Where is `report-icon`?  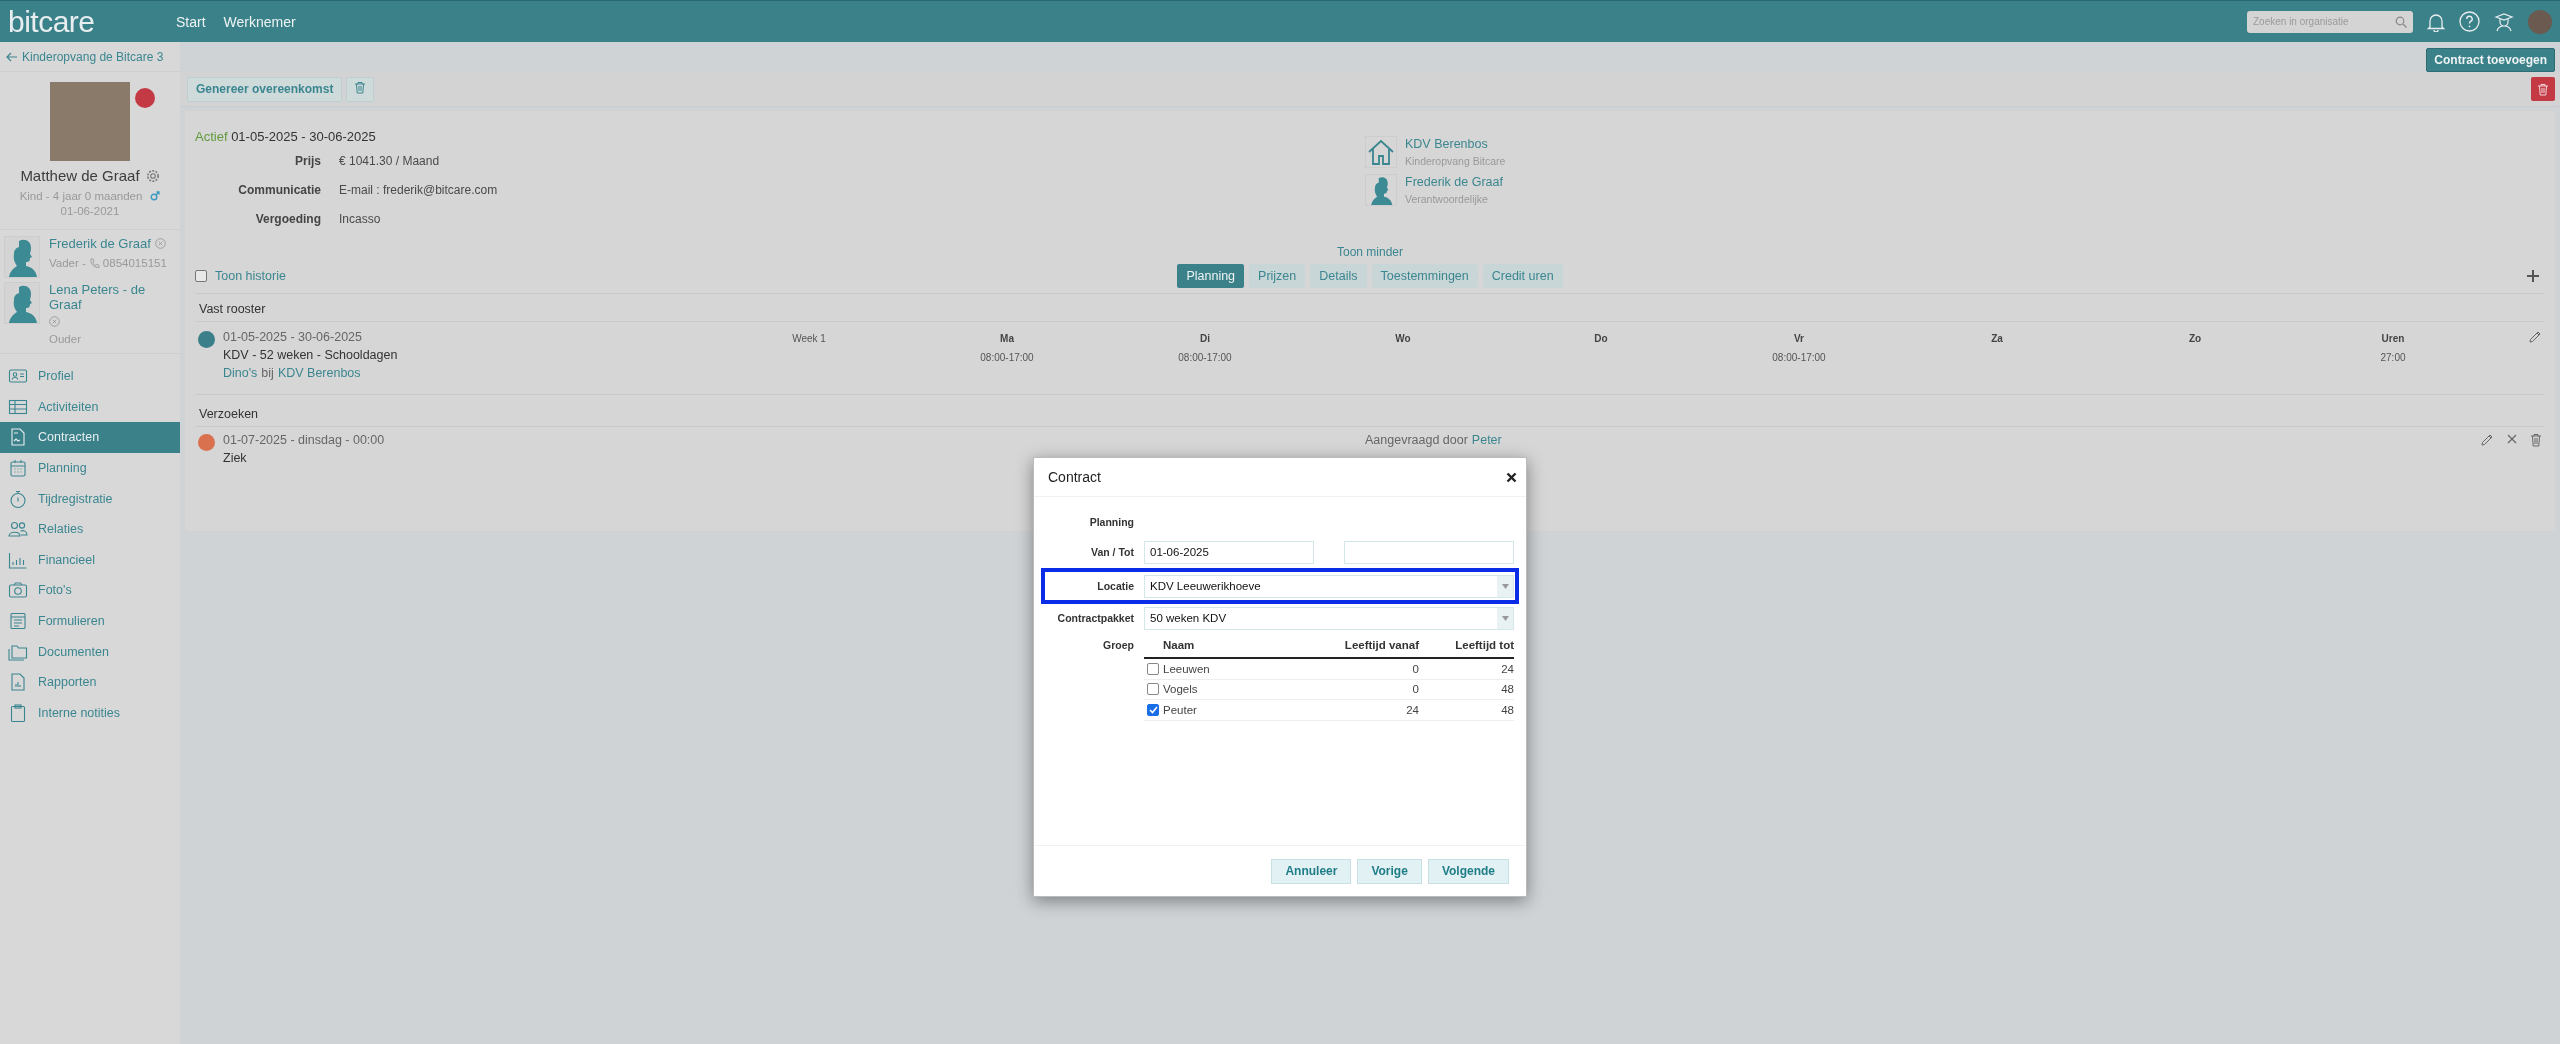
report-icon is located at coordinates (18, 682).